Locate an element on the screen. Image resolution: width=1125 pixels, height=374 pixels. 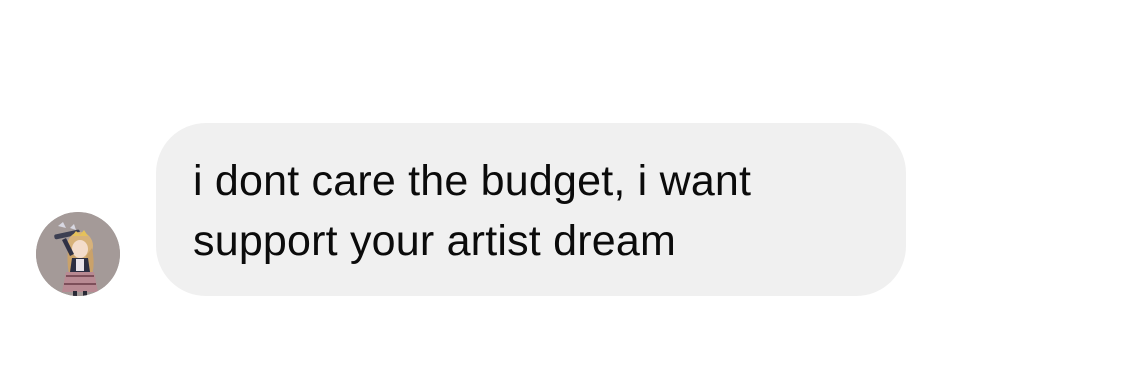
anime-character-icon is located at coordinates (78, 254).